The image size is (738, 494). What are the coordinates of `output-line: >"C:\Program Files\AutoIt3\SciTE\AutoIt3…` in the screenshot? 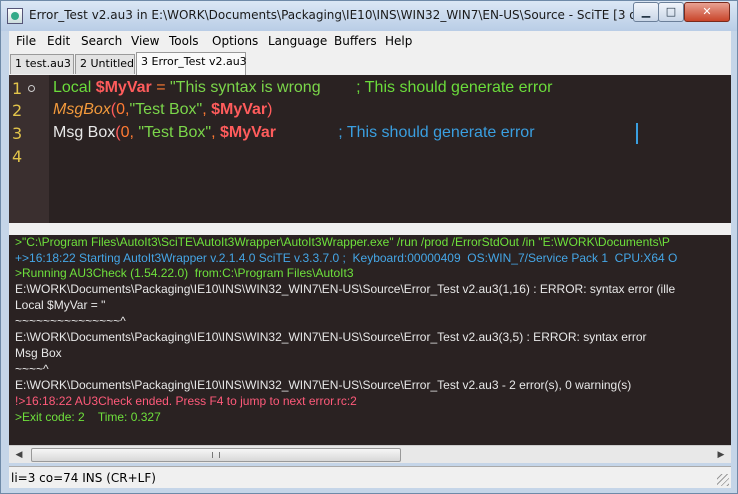 It's located at (342, 242).